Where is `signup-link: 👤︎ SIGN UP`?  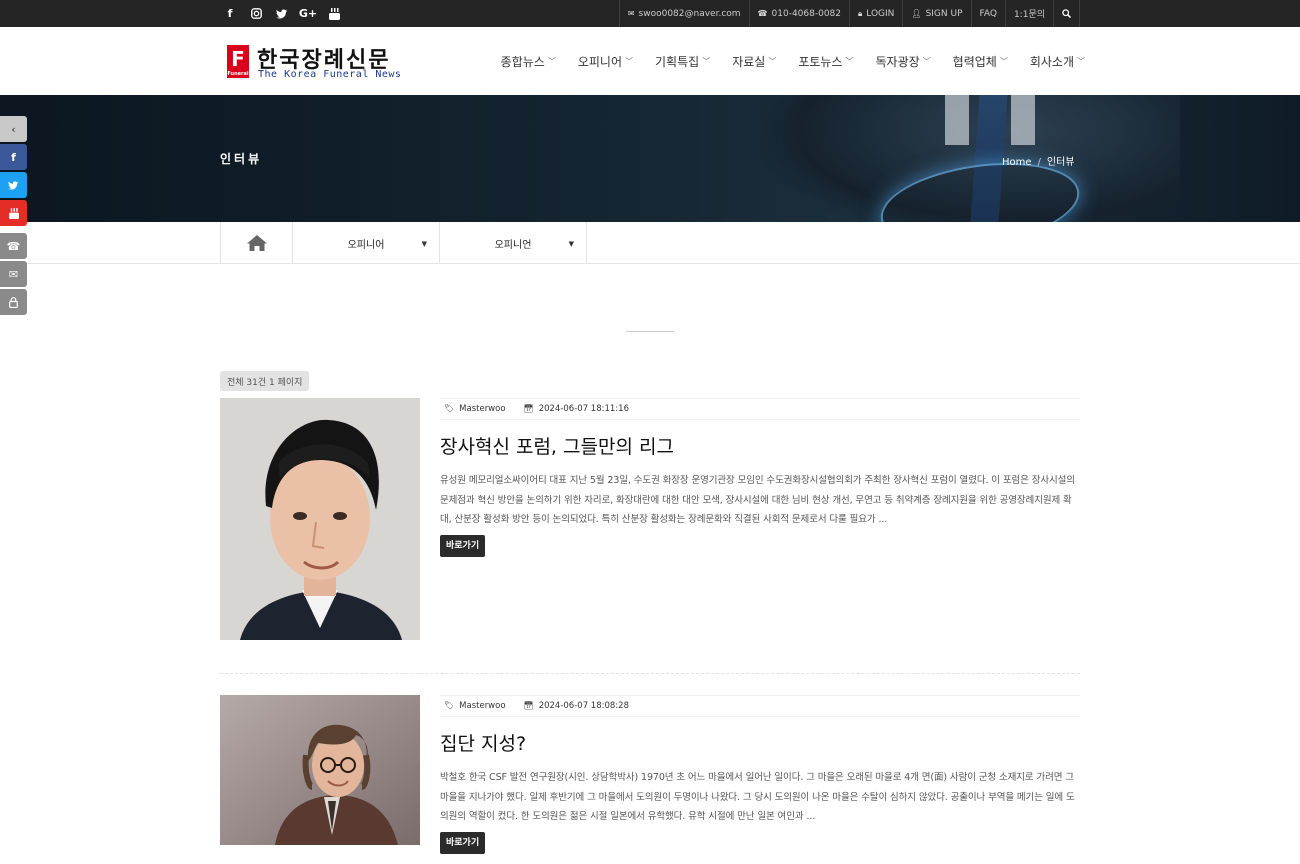
signup-link: 👤︎ SIGN UP is located at coordinates (936, 13).